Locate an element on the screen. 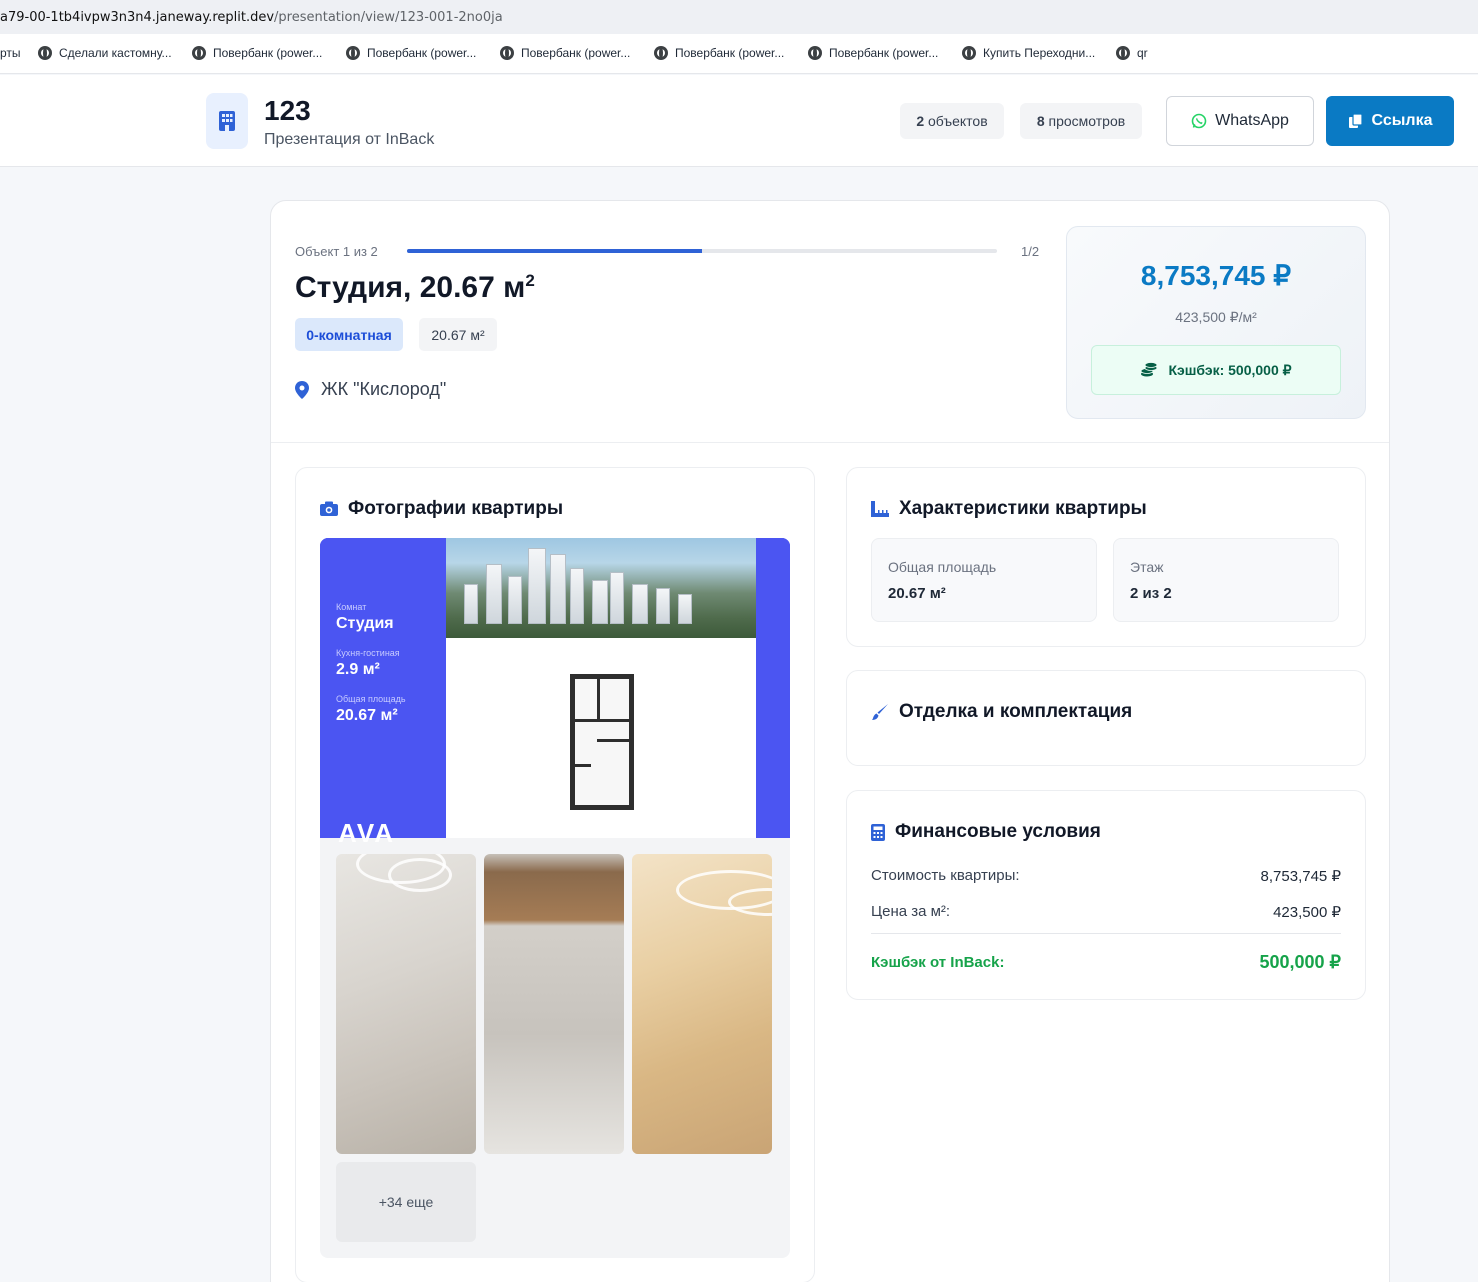 The width and height of the screenshot is (1478, 1282). camera-icon is located at coordinates (329, 508).